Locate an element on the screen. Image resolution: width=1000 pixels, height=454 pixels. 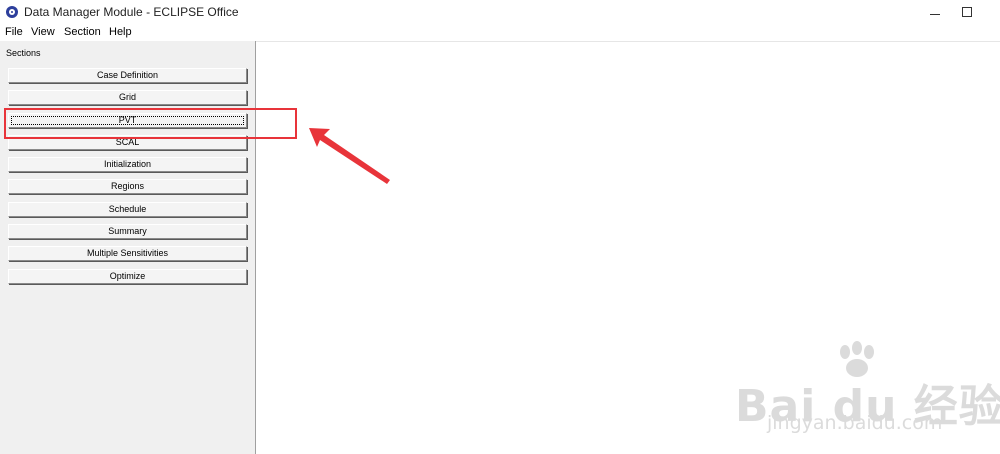
button-label: Summary is located at coordinates (127, 231).